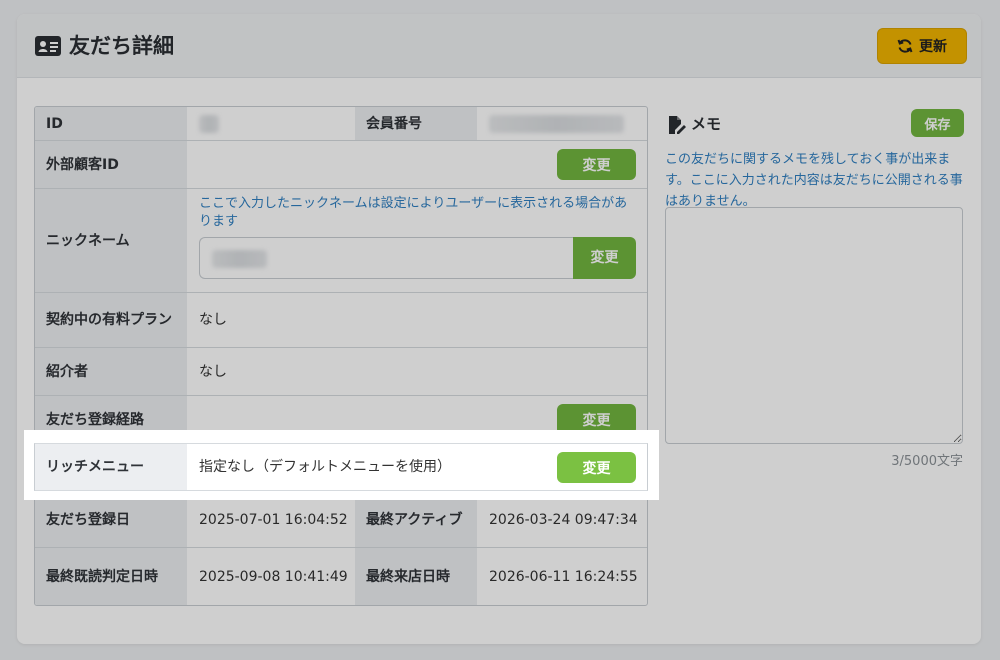  Describe the element at coordinates (814, 325) in the screenshot. I see `memo-textarea` at that location.